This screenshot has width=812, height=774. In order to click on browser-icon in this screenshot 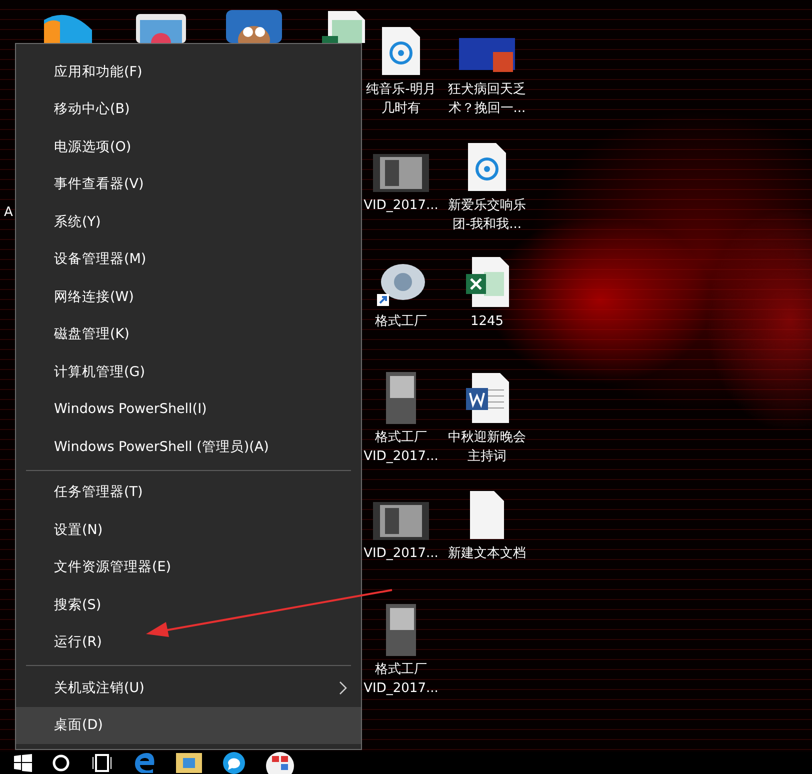, I will do `click(145, 763)`.